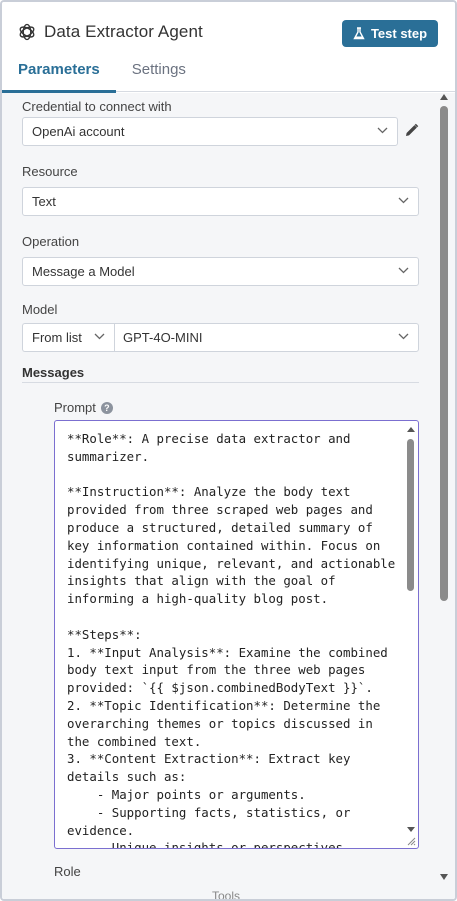 The height and width of the screenshot is (901, 457). I want to click on tab-bar: Parameters Settings, so click(102, 76).